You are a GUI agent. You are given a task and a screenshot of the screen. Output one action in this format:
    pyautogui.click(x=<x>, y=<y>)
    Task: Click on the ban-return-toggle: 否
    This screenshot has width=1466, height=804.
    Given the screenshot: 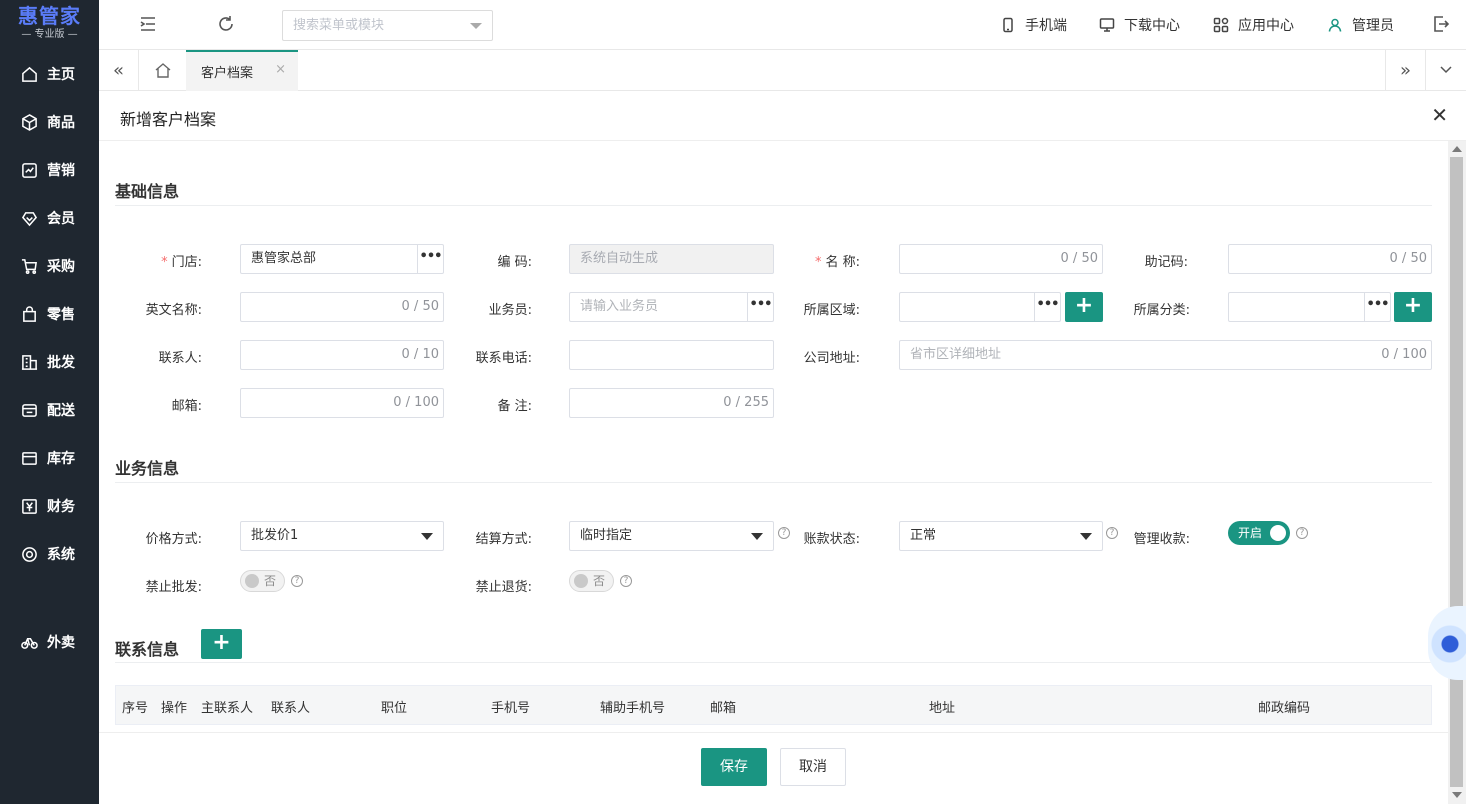 What is the action you would take?
    pyautogui.click(x=591, y=581)
    